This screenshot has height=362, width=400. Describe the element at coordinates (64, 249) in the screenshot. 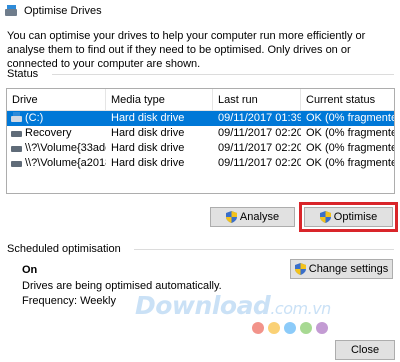

I see `scheduled-label: Scheduled optimisation` at that location.